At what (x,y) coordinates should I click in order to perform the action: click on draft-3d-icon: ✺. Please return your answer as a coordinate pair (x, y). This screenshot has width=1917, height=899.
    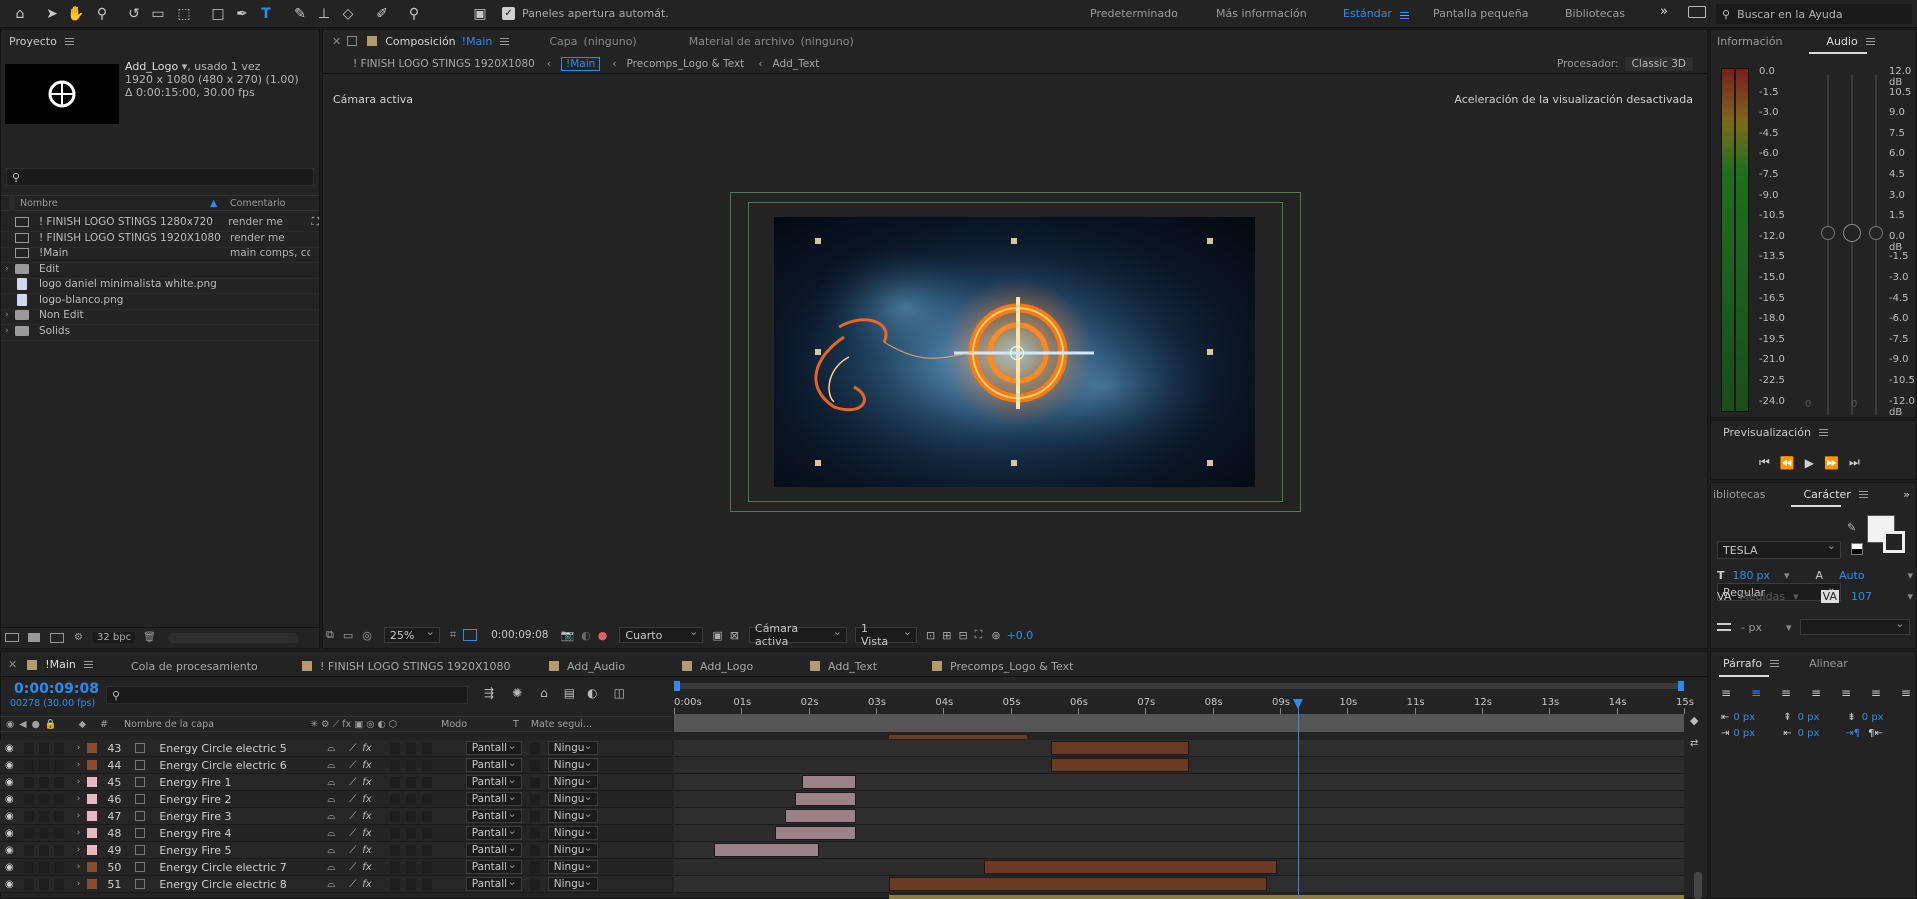
    Looking at the image, I should click on (517, 693).